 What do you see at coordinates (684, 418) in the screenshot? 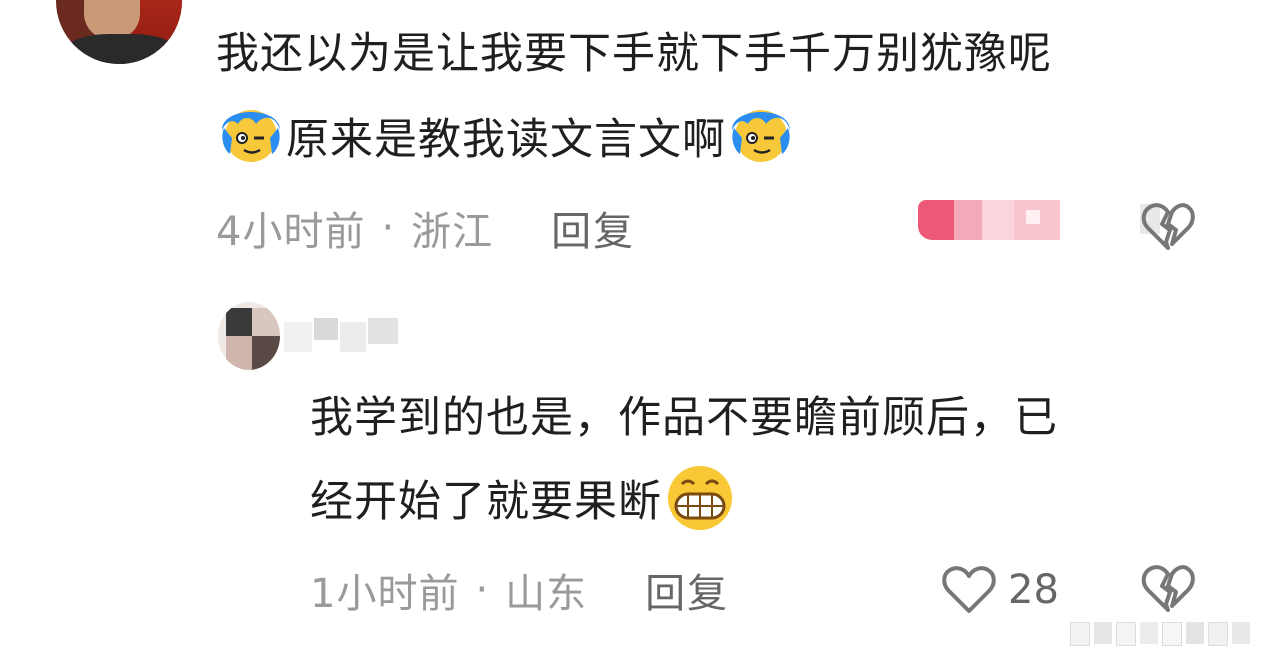
I see `comment-line: 我学到的也是，作品不要瞻前顾后，已` at bounding box center [684, 418].